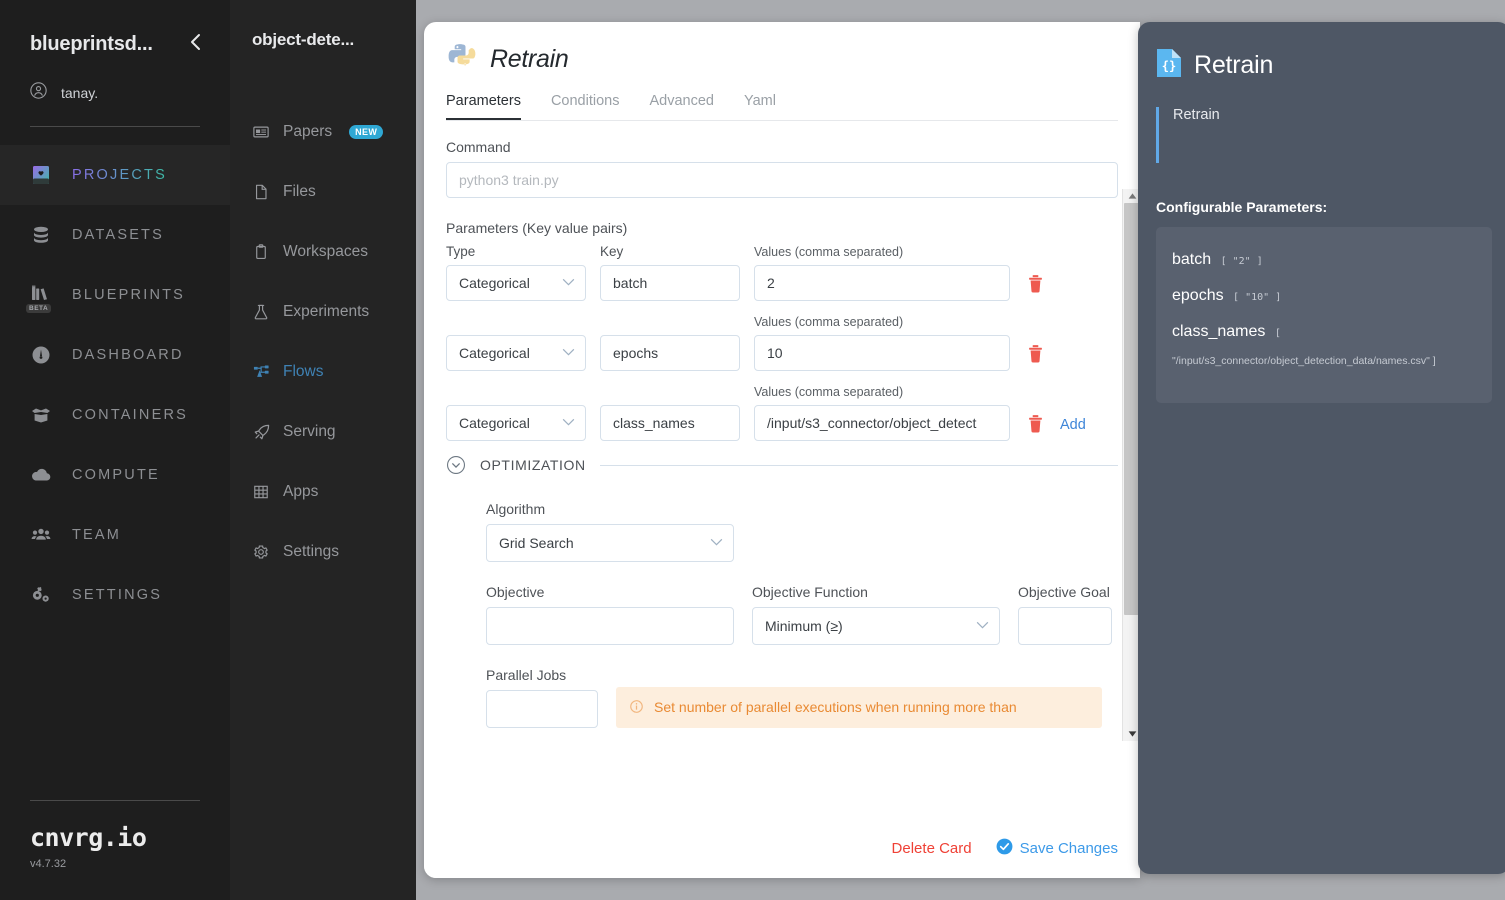  I want to click on parameter-row: Categorical Values (comma separated), so click(782, 343).